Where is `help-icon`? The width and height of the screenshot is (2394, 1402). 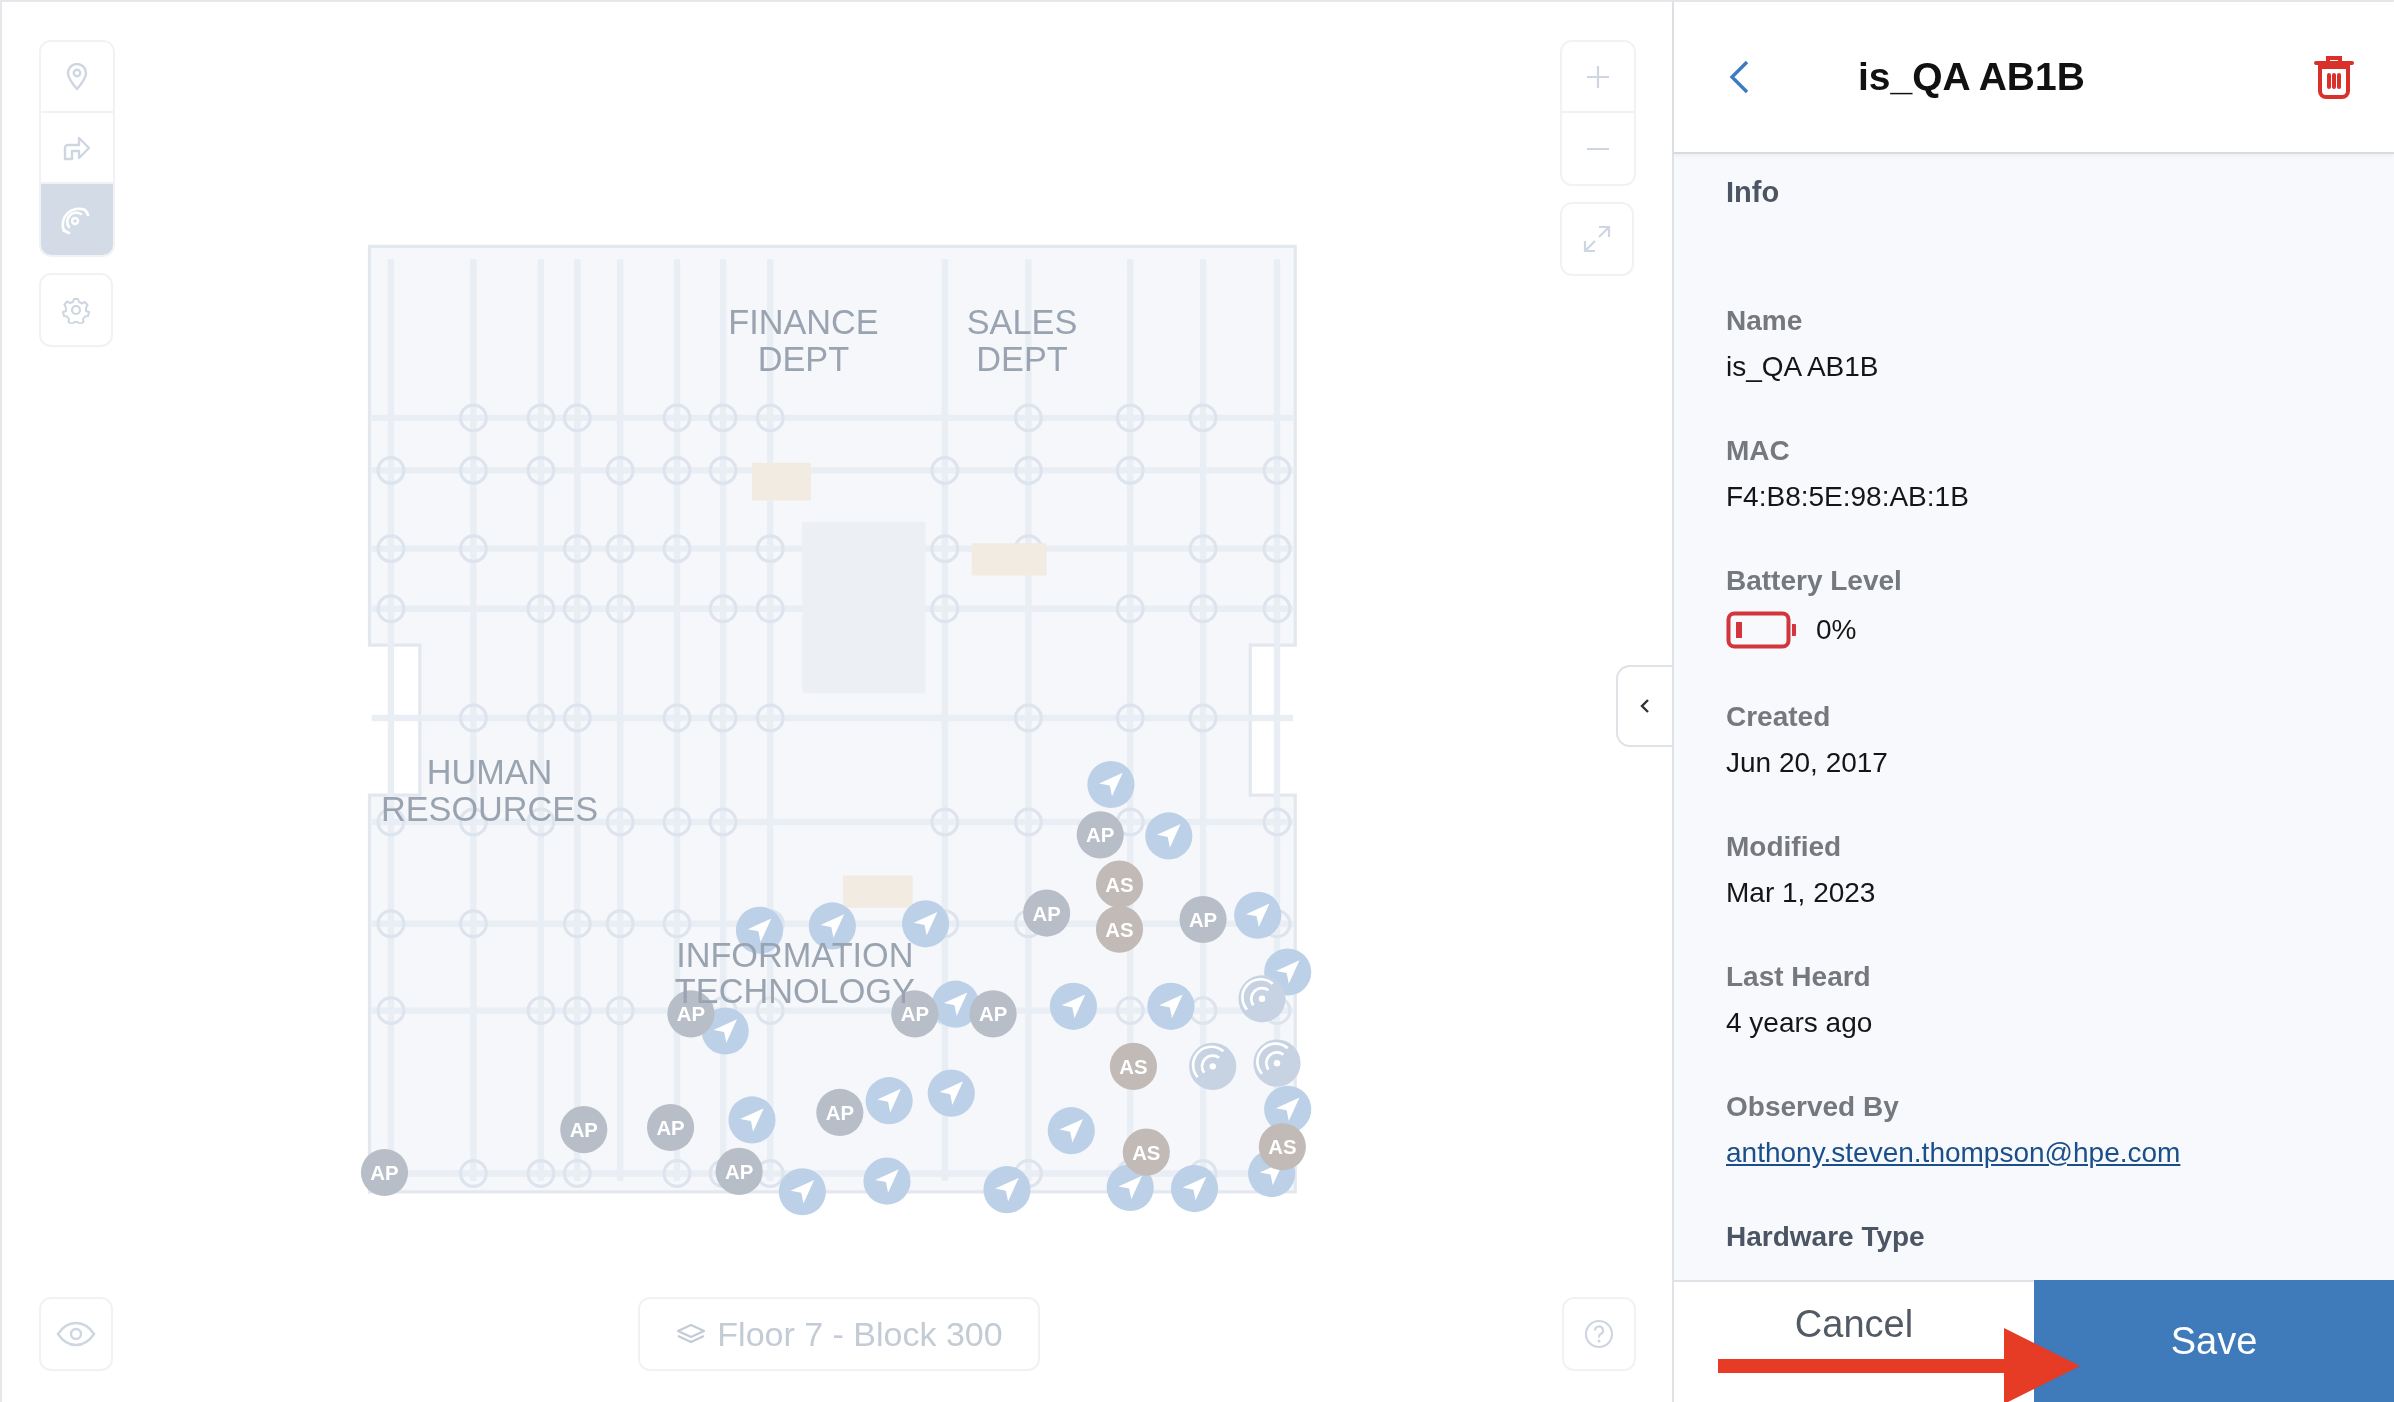
help-icon is located at coordinates (1599, 1334).